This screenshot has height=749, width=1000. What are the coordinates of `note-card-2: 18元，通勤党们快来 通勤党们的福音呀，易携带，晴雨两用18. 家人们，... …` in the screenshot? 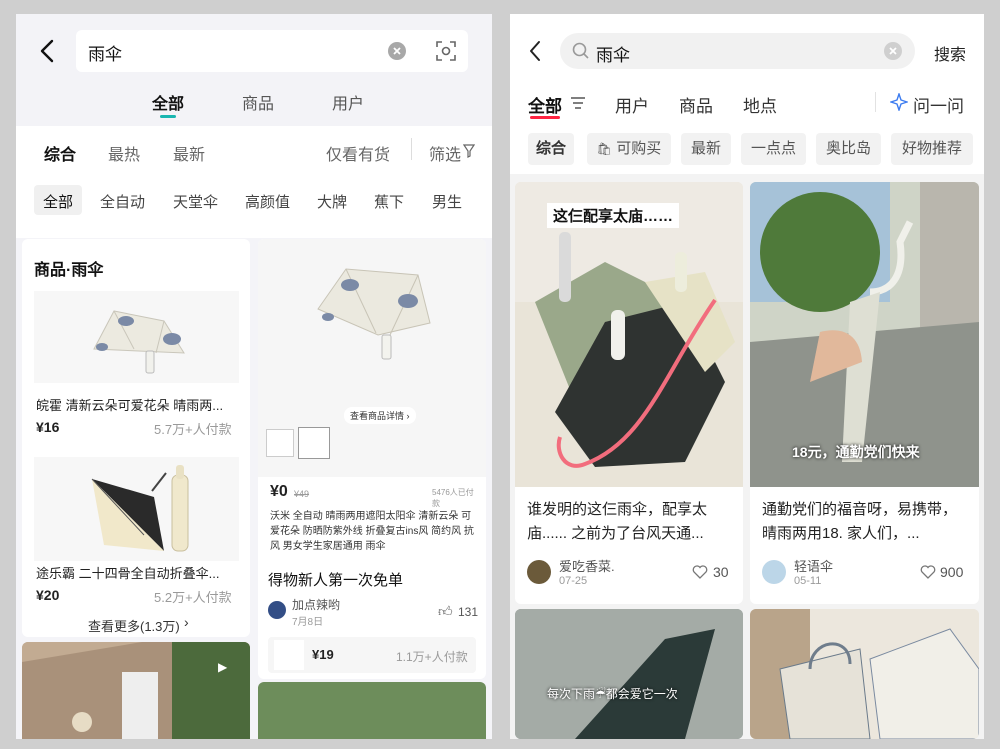 It's located at (864, 393).